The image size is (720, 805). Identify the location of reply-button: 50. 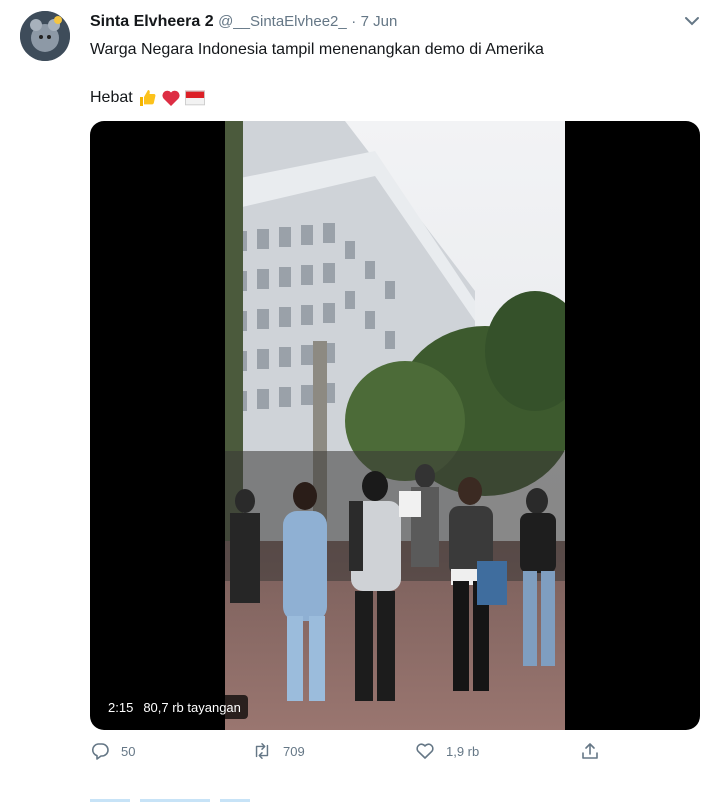
(112, 751).